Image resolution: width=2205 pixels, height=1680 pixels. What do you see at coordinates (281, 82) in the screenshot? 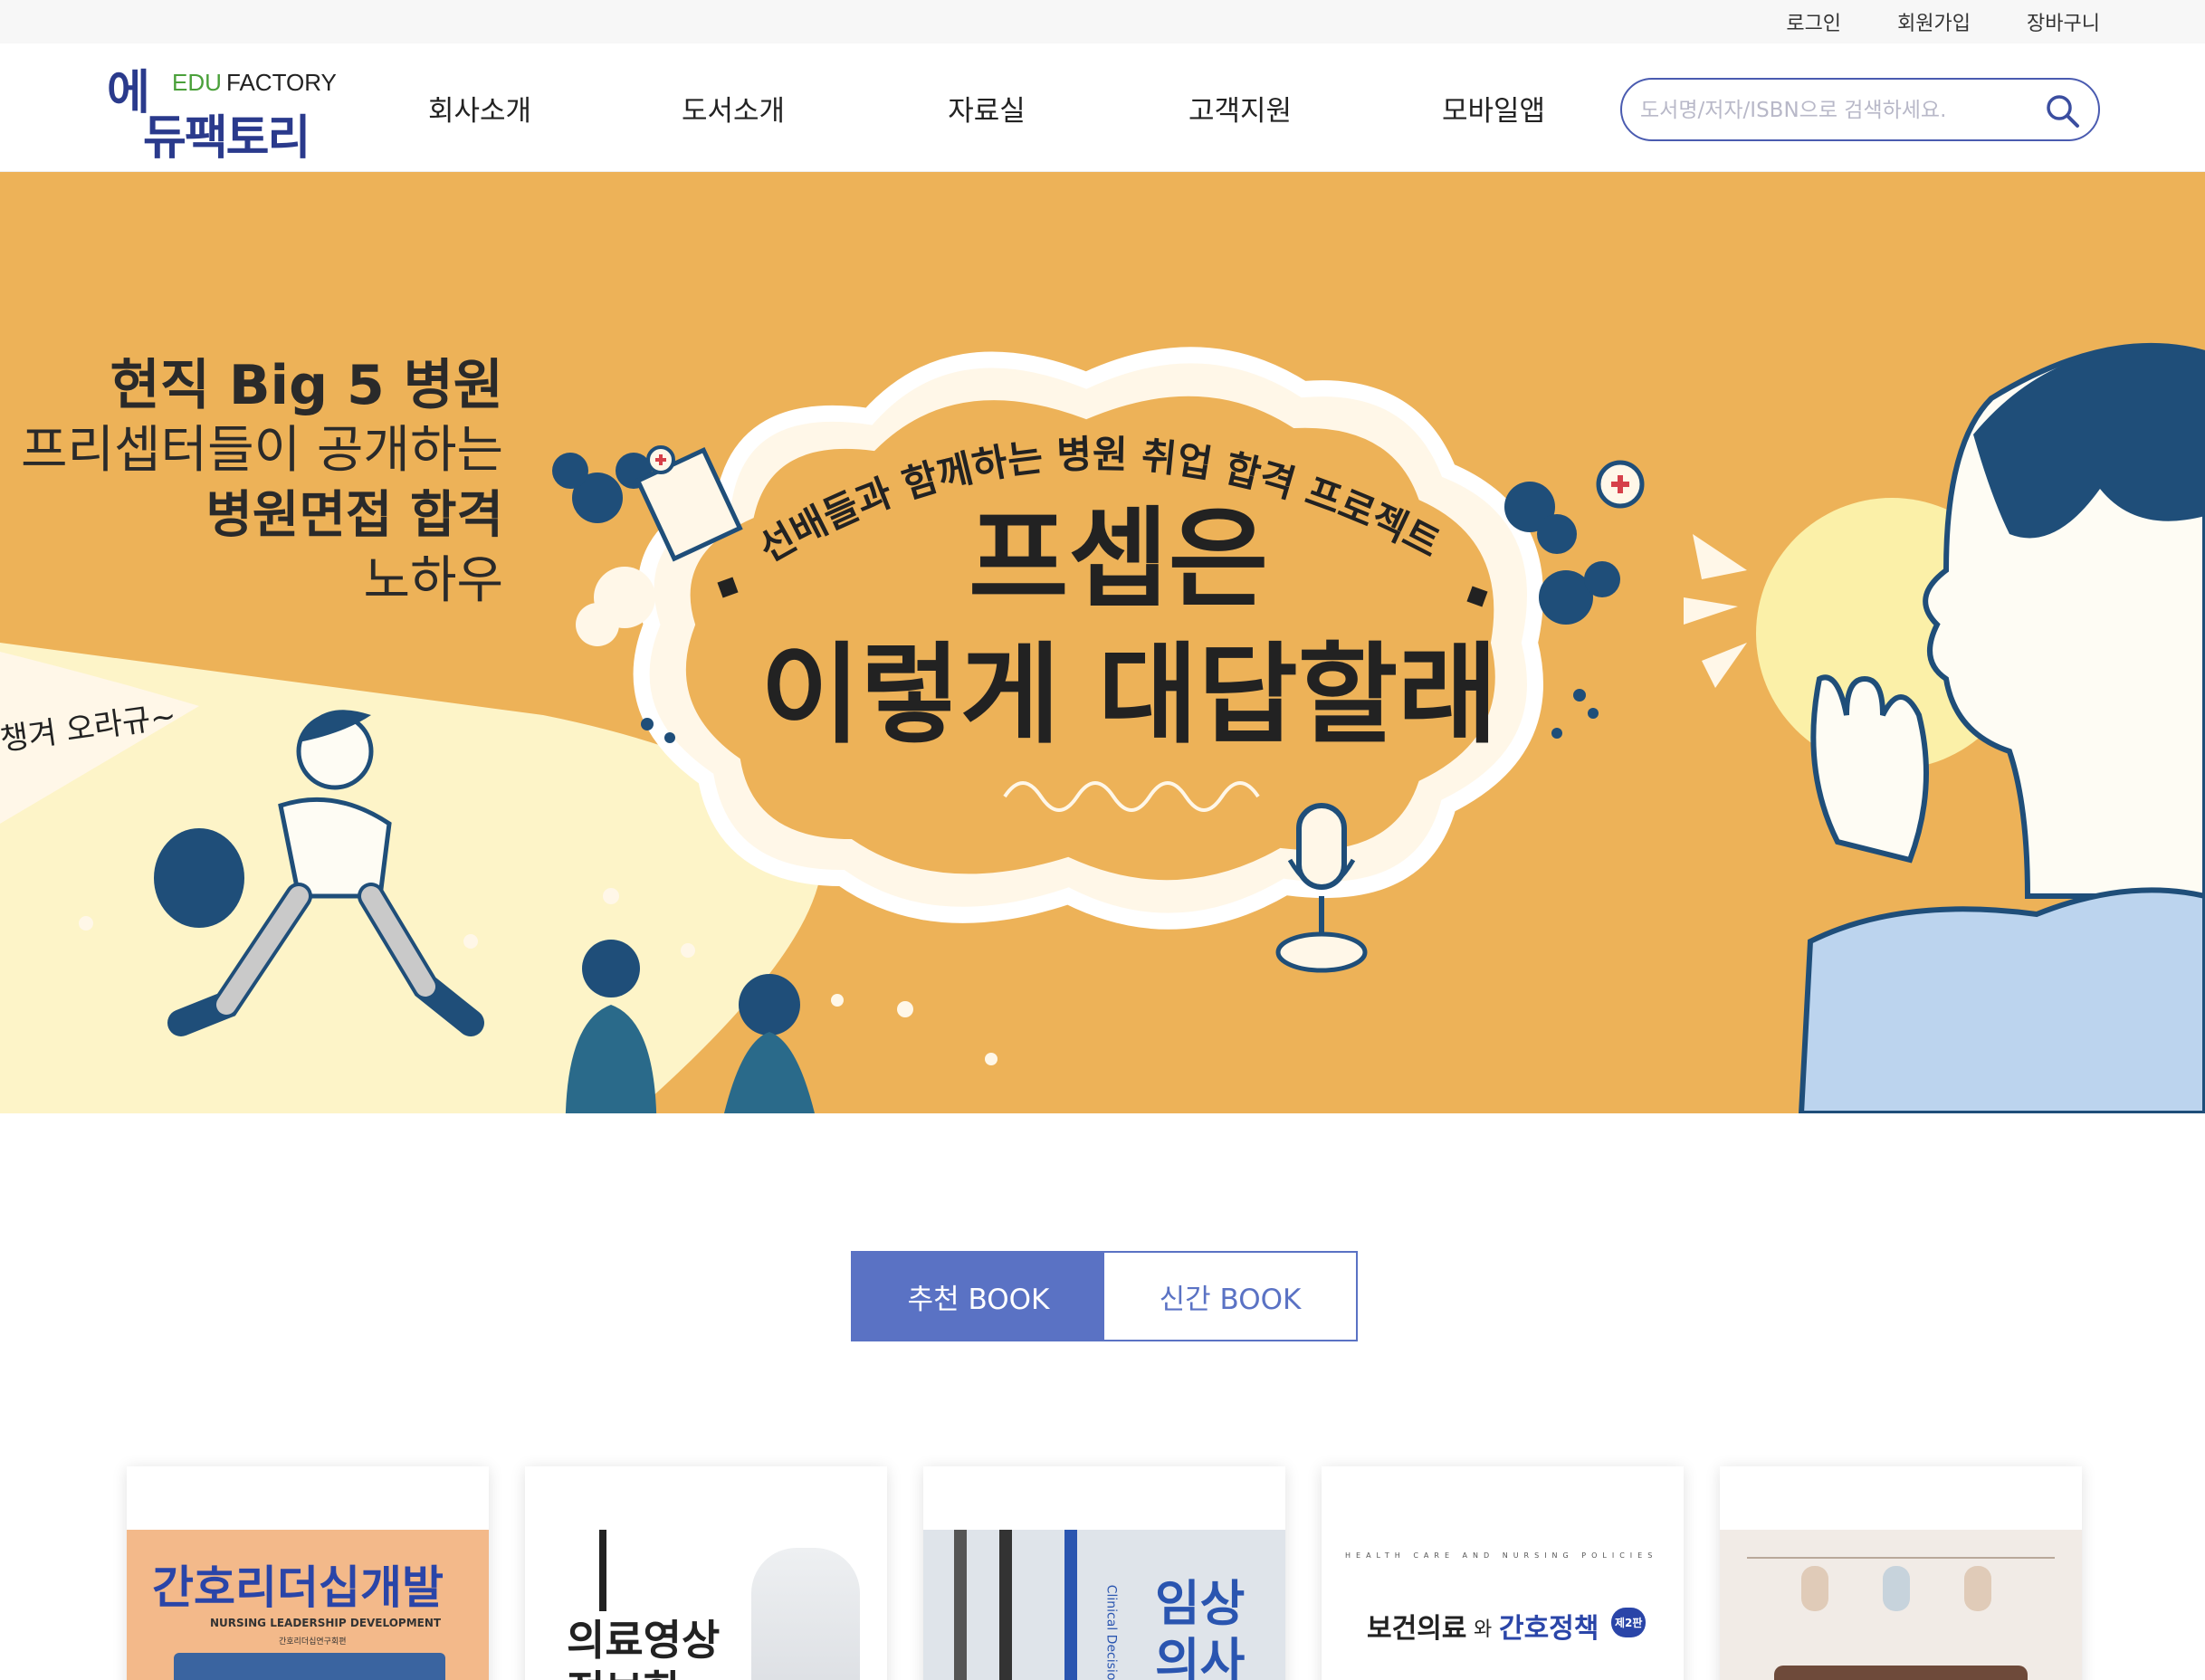
I see `logo-factory: FACTORY` at bounding box center [281, 82].